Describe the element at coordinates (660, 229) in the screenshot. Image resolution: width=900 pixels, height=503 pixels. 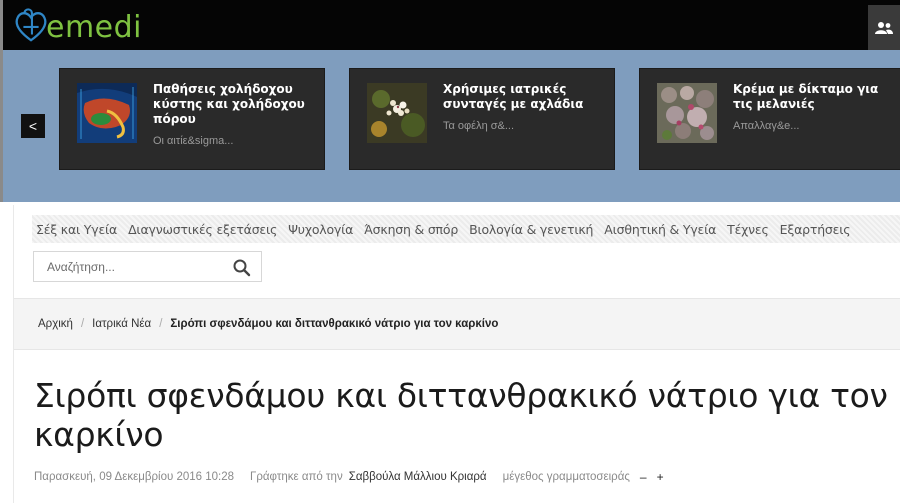
I see `nav-item-aesthetics-health: Αισθητική & Υγεία` at that location.